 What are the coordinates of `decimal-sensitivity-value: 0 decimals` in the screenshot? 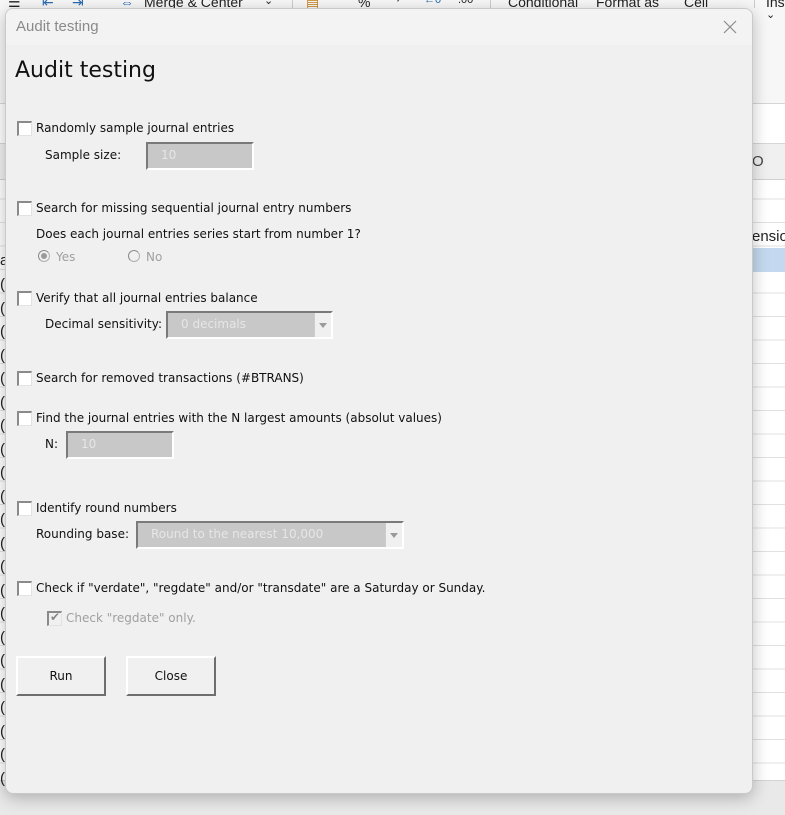 It's located at (214, 324).